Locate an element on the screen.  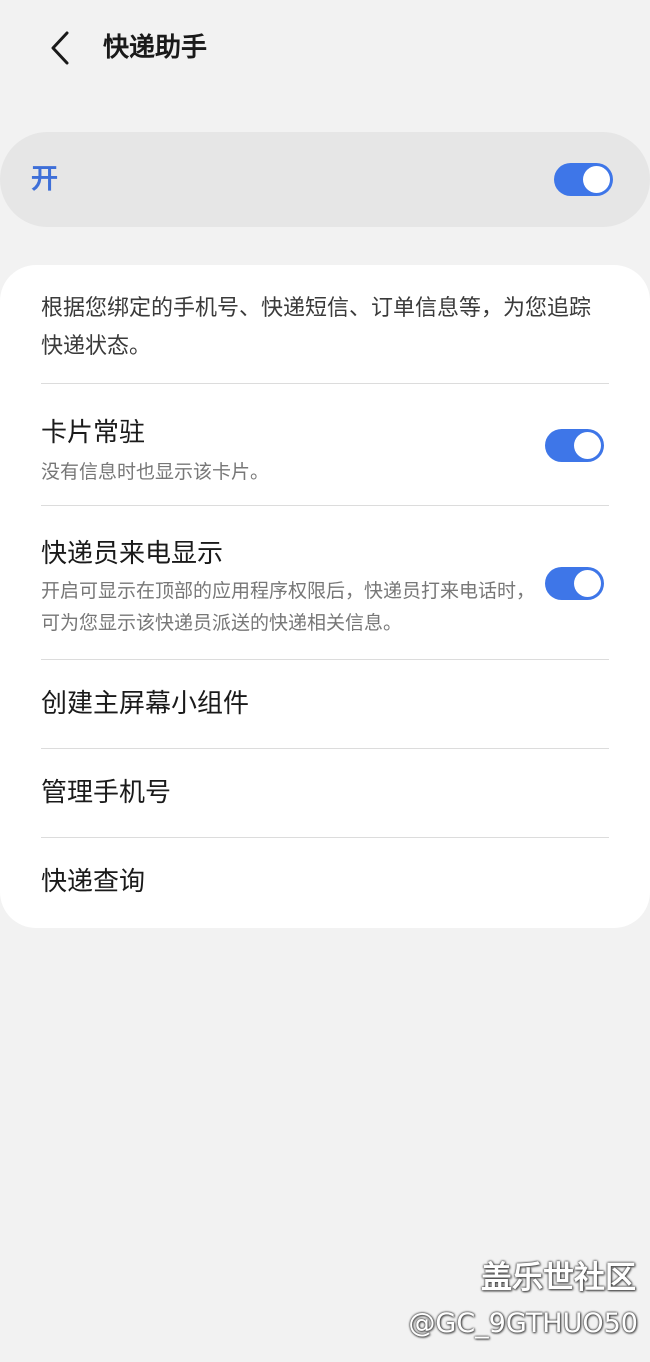
feature-description: 根据您绑定的手机号、快递短信、订单信息等，为您追踪快递状态。 is located at coordinates (316, 327).